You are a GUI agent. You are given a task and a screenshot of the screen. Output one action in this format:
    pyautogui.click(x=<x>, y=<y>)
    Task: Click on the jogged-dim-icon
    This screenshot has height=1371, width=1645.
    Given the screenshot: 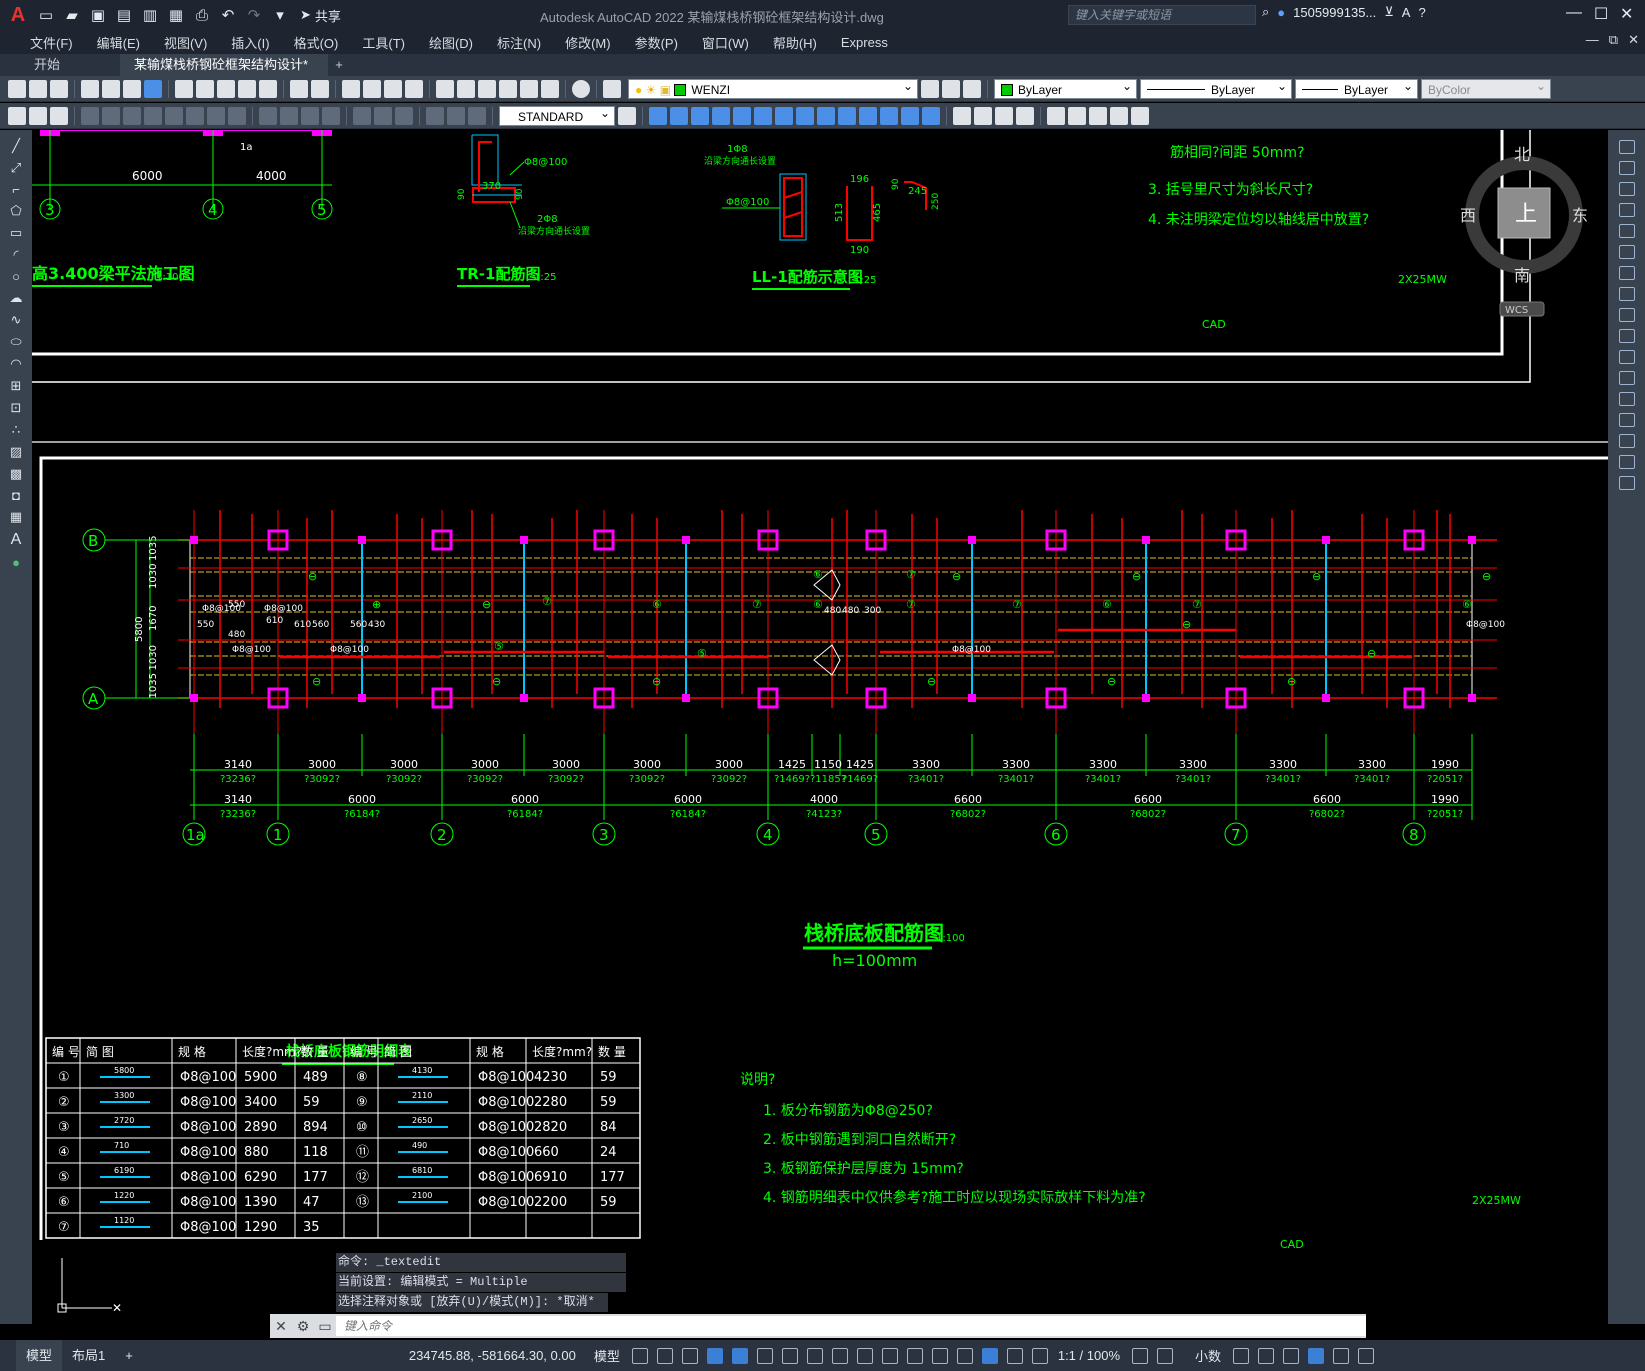 What is the action you would take?
    pyautogui.click(x=195, y=115)
    